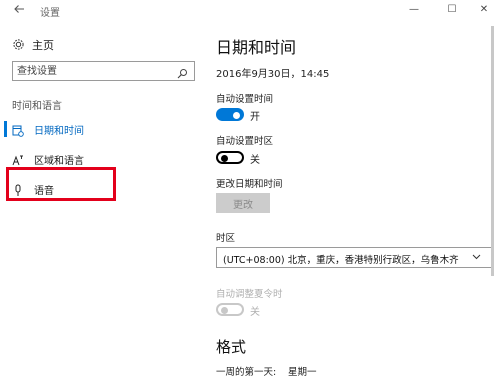 This screenshot has width=500, height=379. Describe the element at coordinates (249, 294) in the screenshot. I see `dst-label: 自动调整夏令时` at that location.